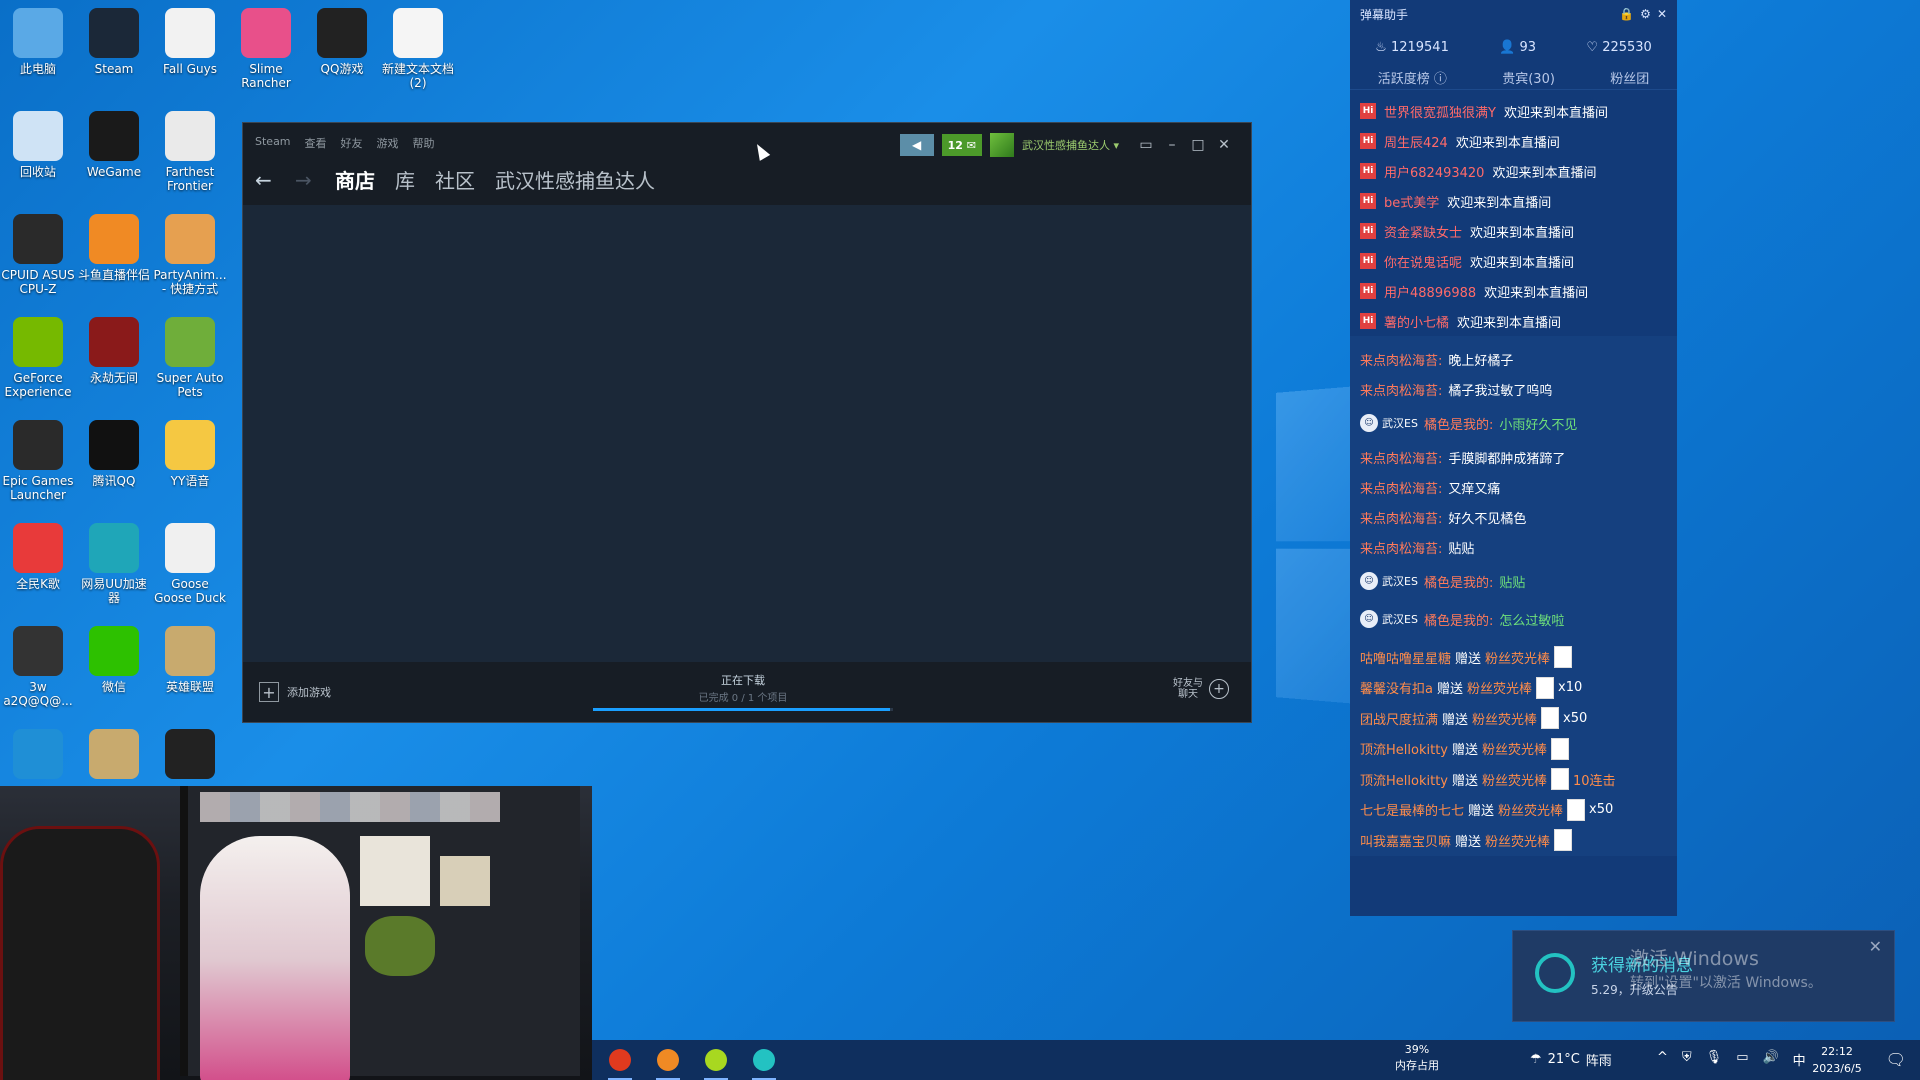 The height and width of the screenshot is (1080, 1920). I want to click on avatar, so click(1001, 145).